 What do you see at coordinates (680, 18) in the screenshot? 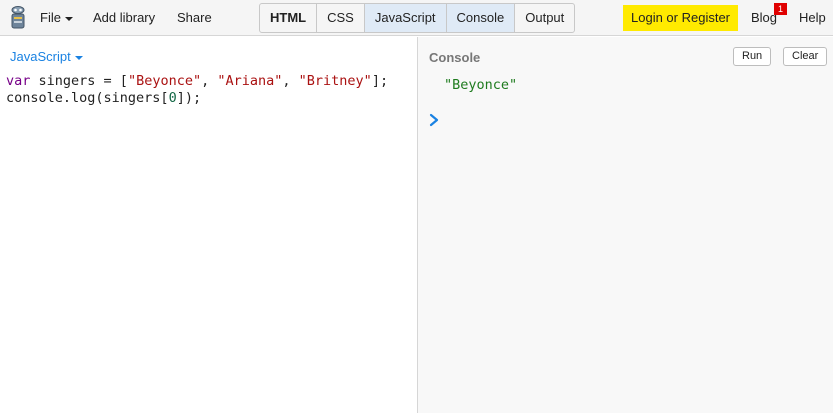
I see `login-register-button: Login or Register` at bounding box center [680, 18].